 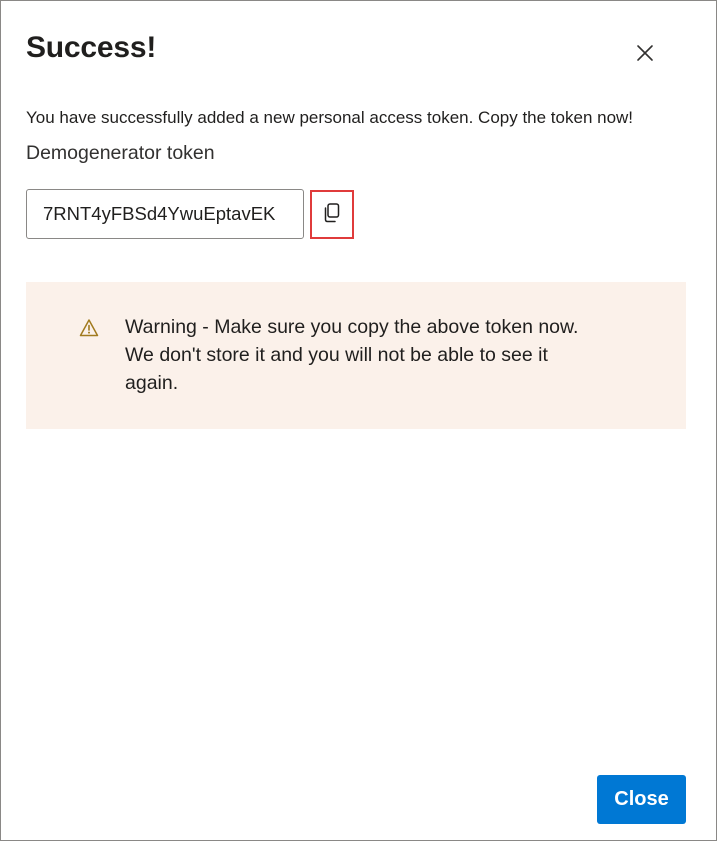 What do you see at coordinates (89, 328) in the screenshot?
I see `warning-triangle-icon` at bounding box center [89, 328].